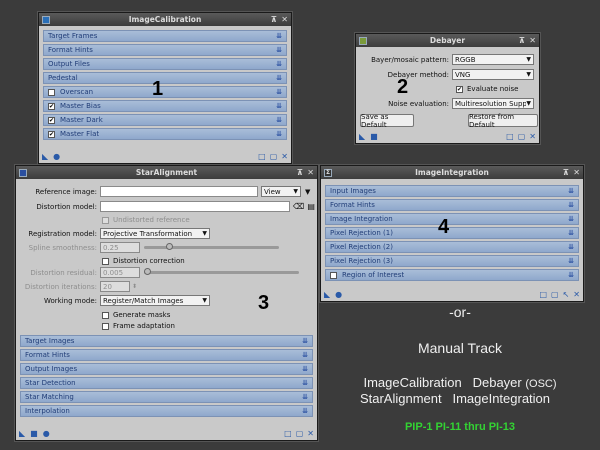  I want to click on section-header: Input Images ⇊, so click(452, 191).